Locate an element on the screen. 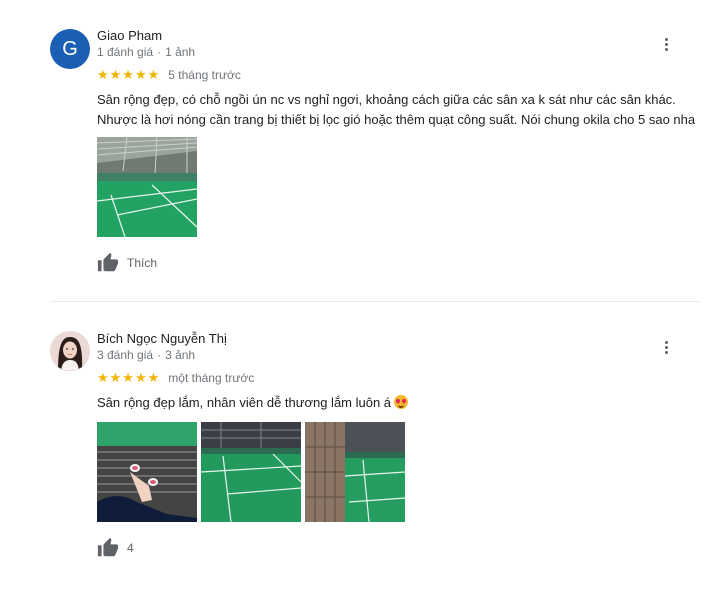 The width and height of the screenshot is (719, 596). like-count: 4 is located at coordinates (130, 548).